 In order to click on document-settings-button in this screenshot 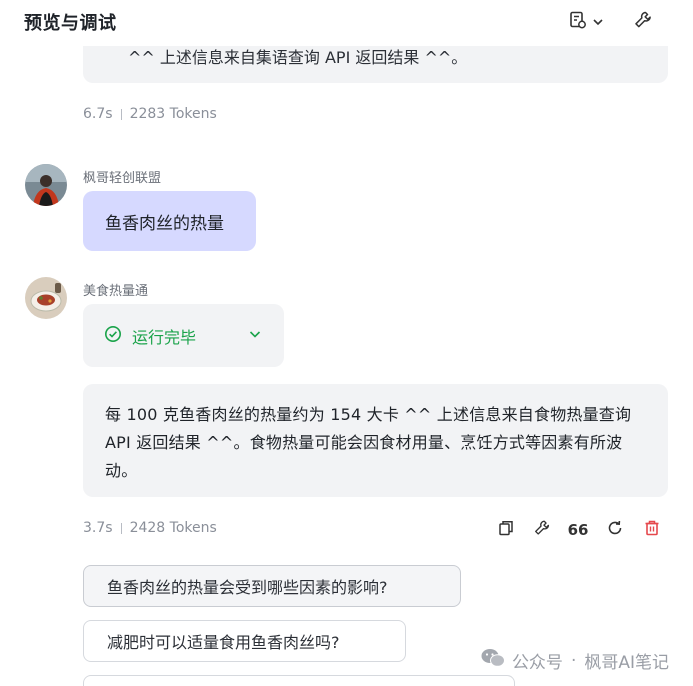, I will do `click(586, 22)`.